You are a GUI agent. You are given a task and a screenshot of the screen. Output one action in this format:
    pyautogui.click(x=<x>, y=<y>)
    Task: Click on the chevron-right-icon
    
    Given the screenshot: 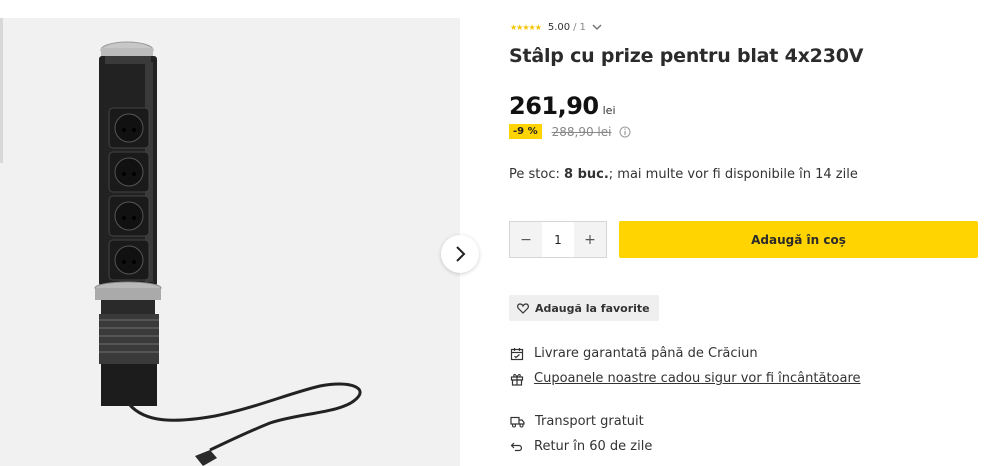 What is the action you would take?
    pyautogui.click(x=461, y=254)
    